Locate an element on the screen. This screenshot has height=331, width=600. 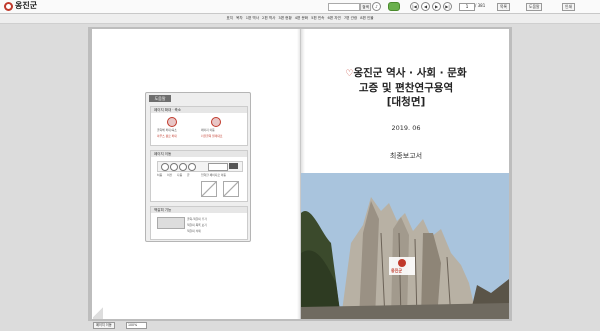
toc-item: 2편 역사 is located at coordinates (268, 18).